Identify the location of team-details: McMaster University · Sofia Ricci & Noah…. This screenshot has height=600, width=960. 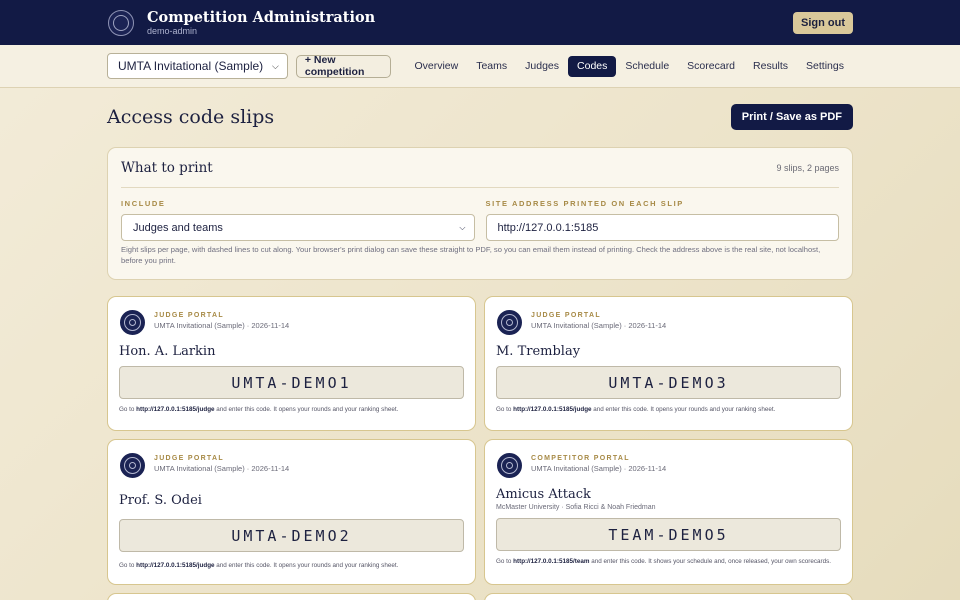
(576, 507).